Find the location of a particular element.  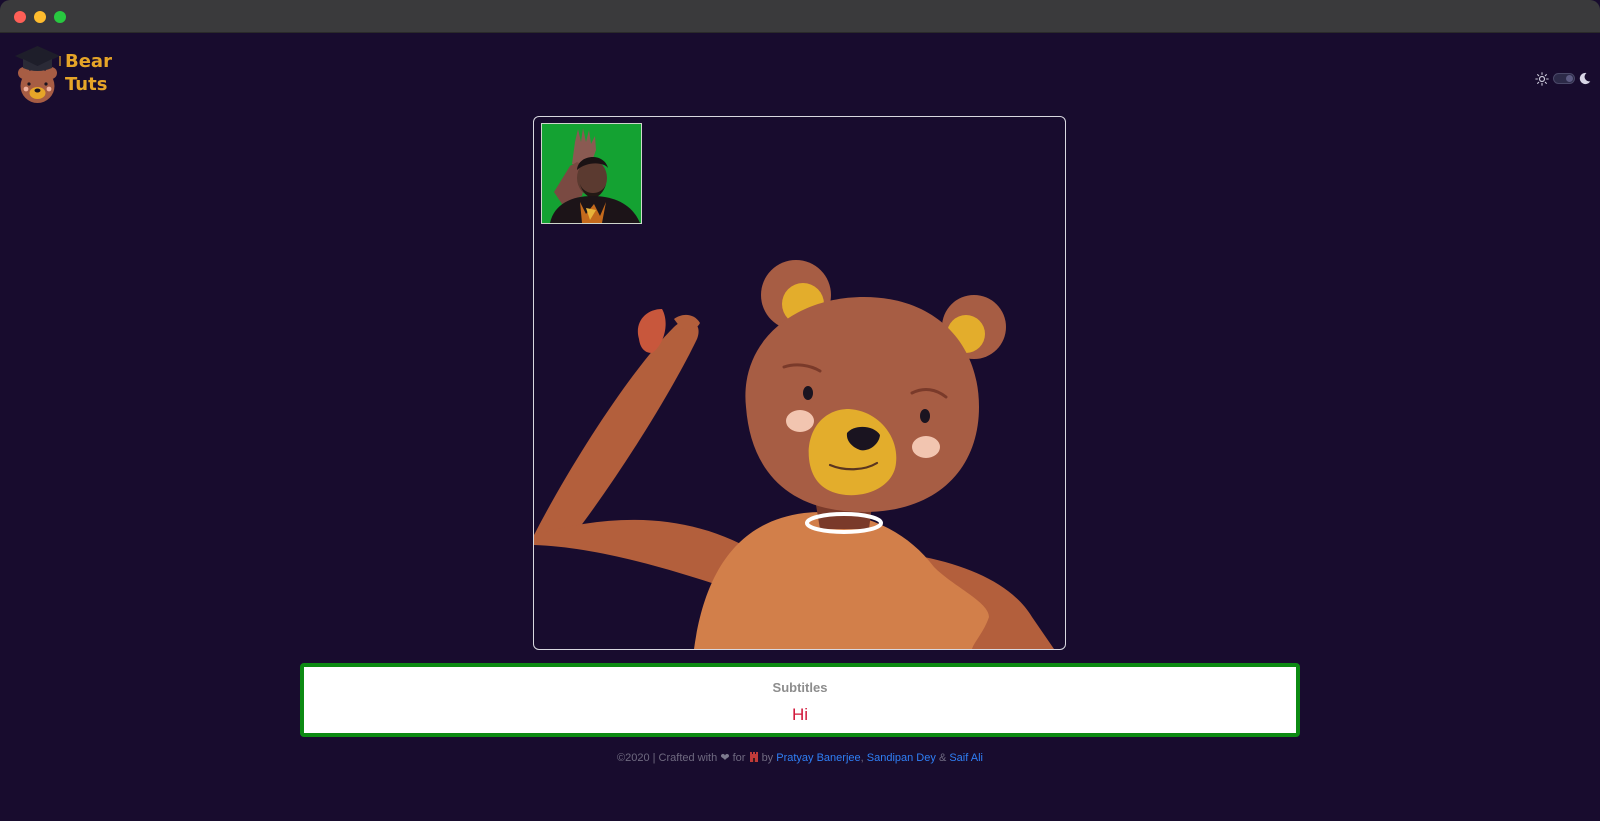

theme-toggle is located at coordinates (1563, 79).